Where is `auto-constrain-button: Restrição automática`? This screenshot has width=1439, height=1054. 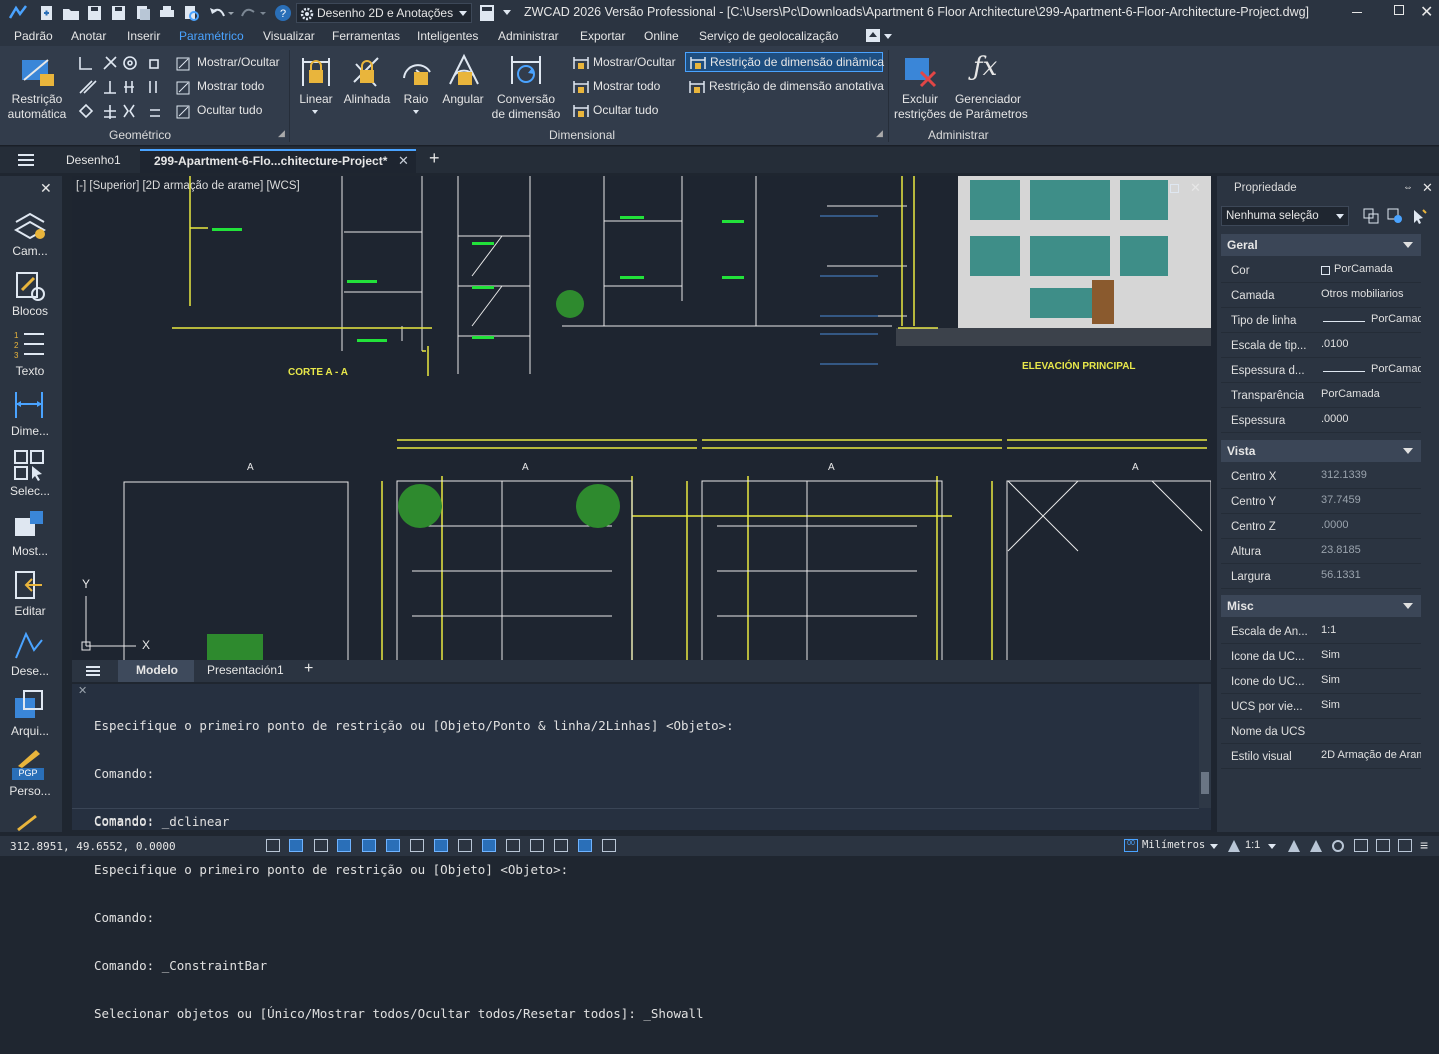 auto-constrain-button: Restrição automática is located at coordinates (37, 86).